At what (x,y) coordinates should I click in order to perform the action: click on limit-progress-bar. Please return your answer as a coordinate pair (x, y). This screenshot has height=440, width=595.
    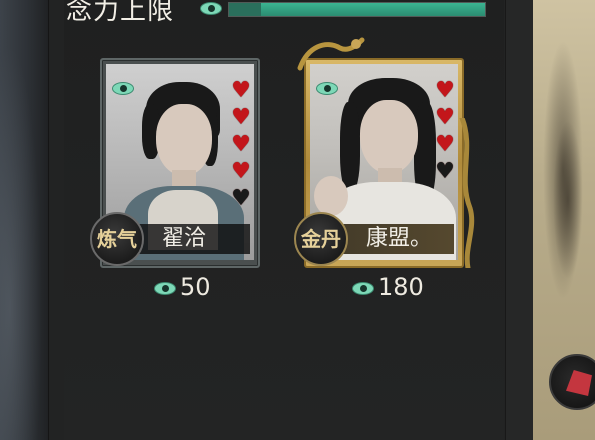
    Looking at the image, I should click on (357, 9).